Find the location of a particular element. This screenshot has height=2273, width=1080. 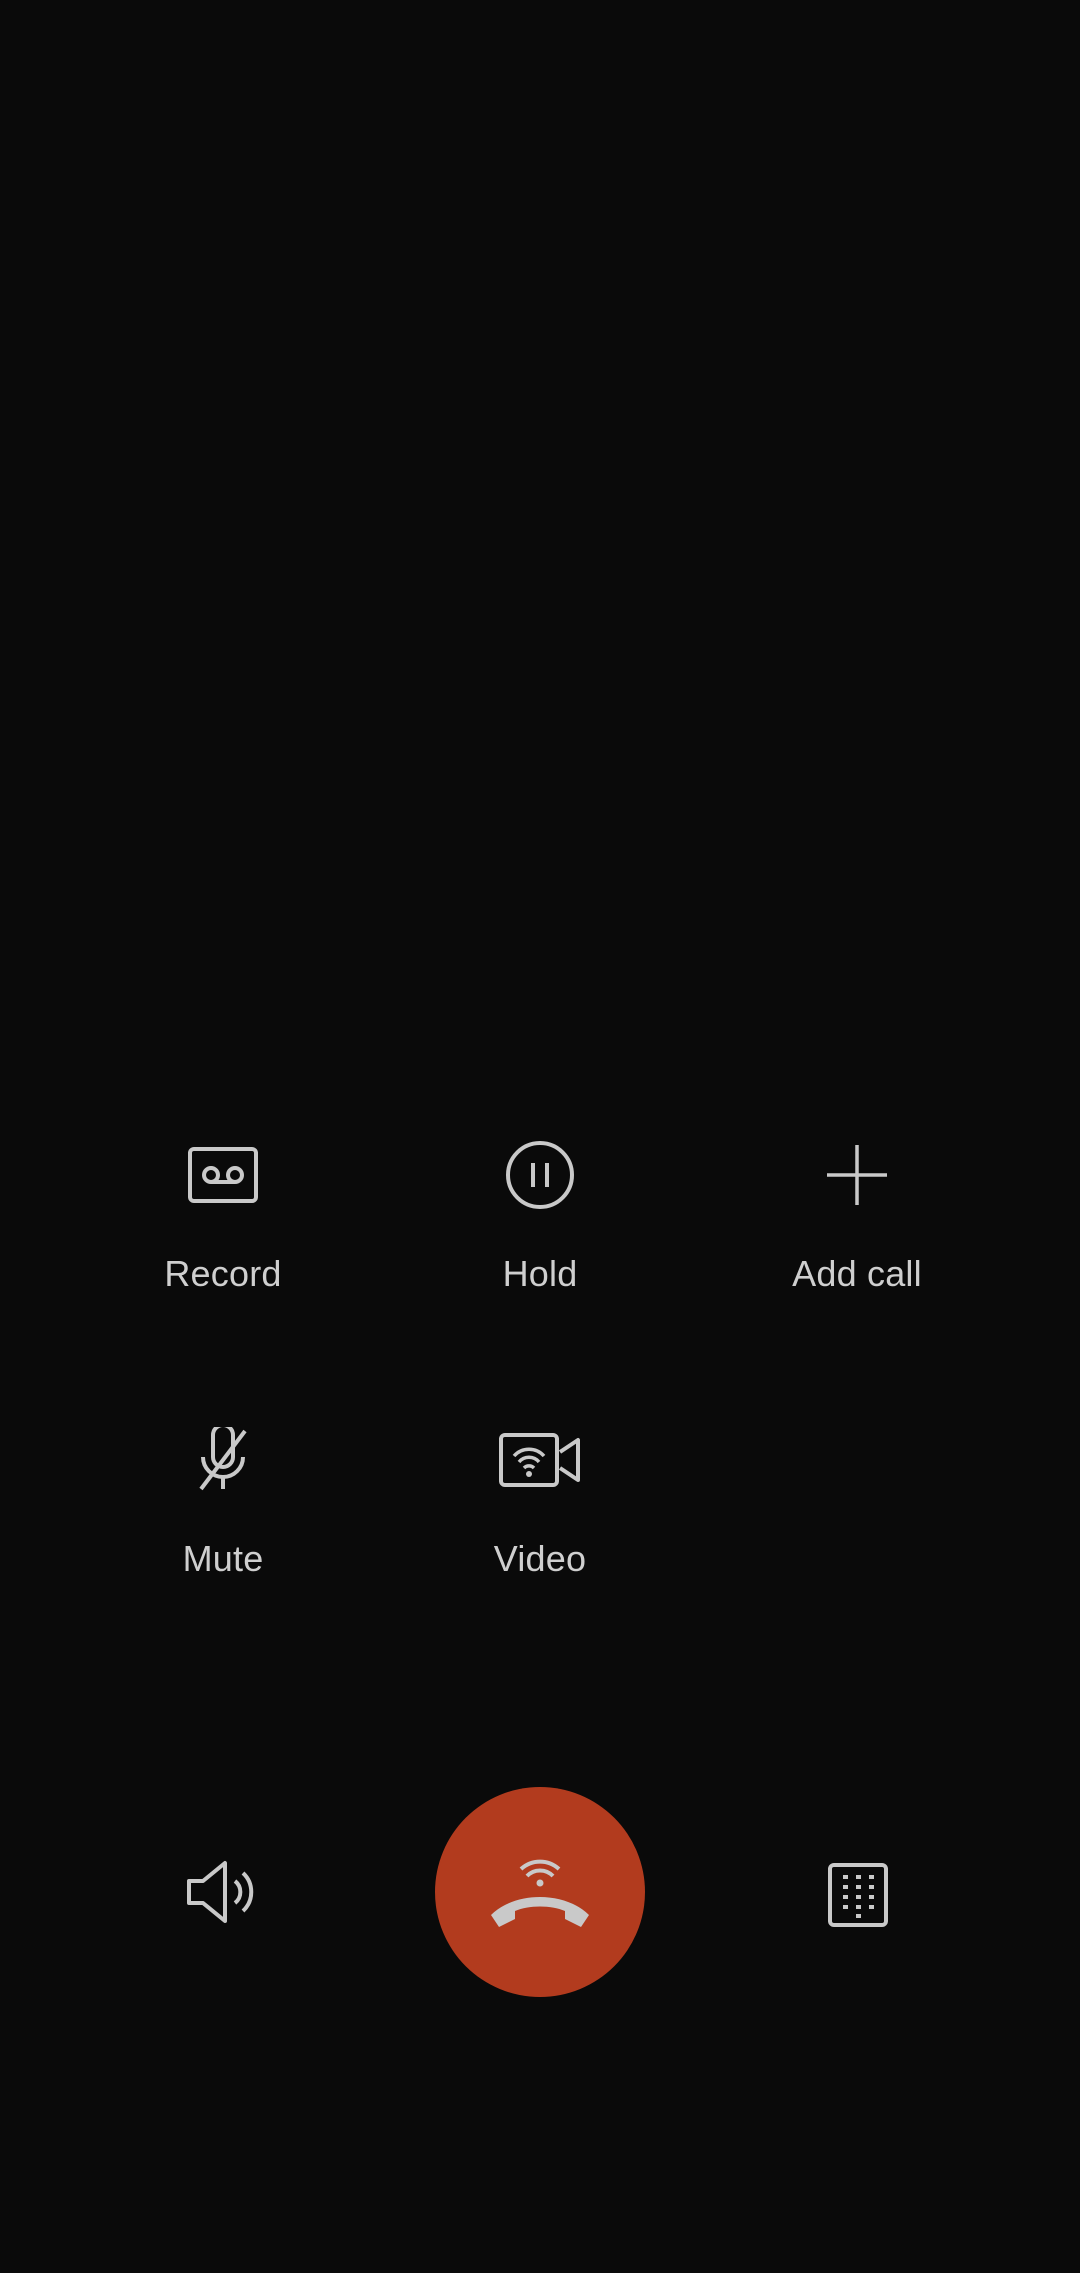

video-button: Video is located at coordinates (540, 1525).